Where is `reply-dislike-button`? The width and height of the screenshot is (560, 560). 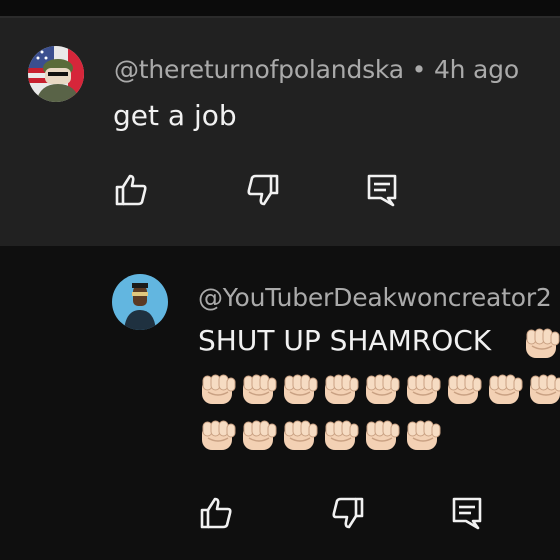
reply-dislike-button is located at coordinates (348, 513).